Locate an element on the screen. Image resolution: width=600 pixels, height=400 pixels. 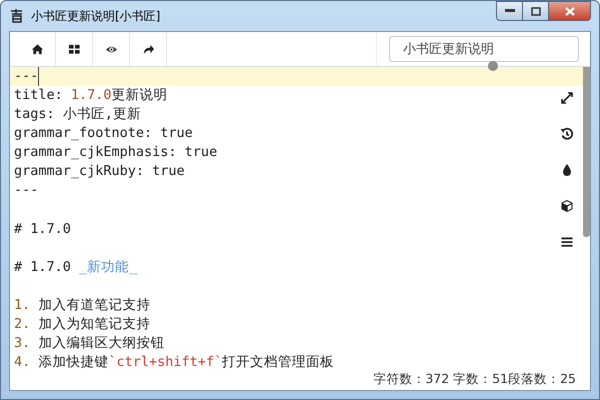
grid-button is located at coordinates (74, 49).